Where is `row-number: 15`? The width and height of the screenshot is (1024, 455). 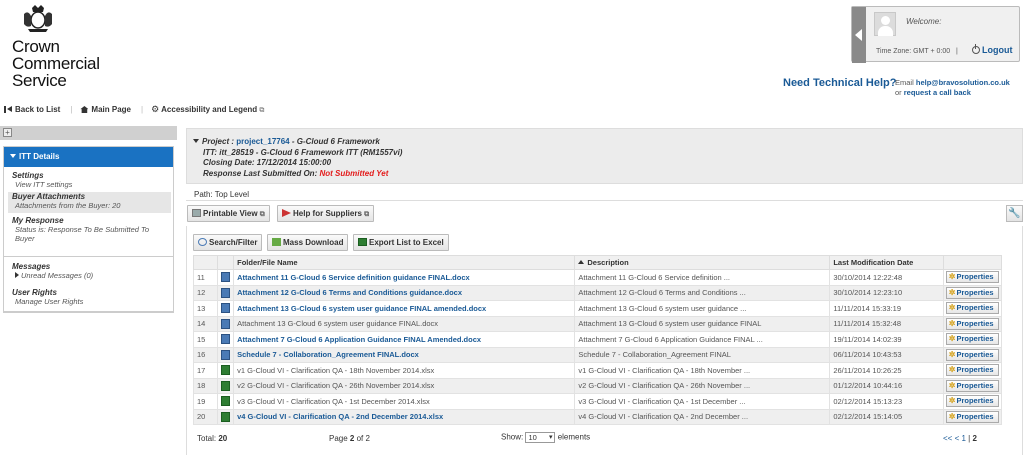 row-number: 15 is located at coordinates (205, 339).